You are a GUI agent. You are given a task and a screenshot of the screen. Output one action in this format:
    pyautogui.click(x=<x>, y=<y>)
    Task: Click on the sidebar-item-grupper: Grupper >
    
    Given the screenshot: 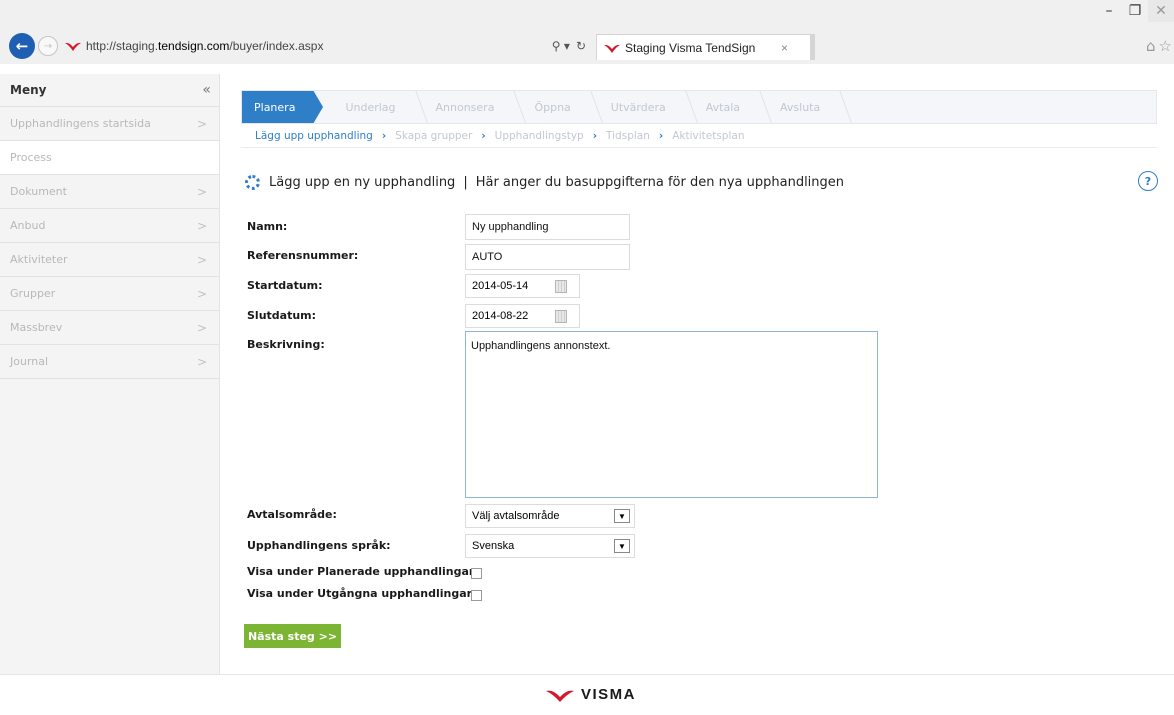 What is the action you would take?
    pyautogui.click(x=109, y=294)
    